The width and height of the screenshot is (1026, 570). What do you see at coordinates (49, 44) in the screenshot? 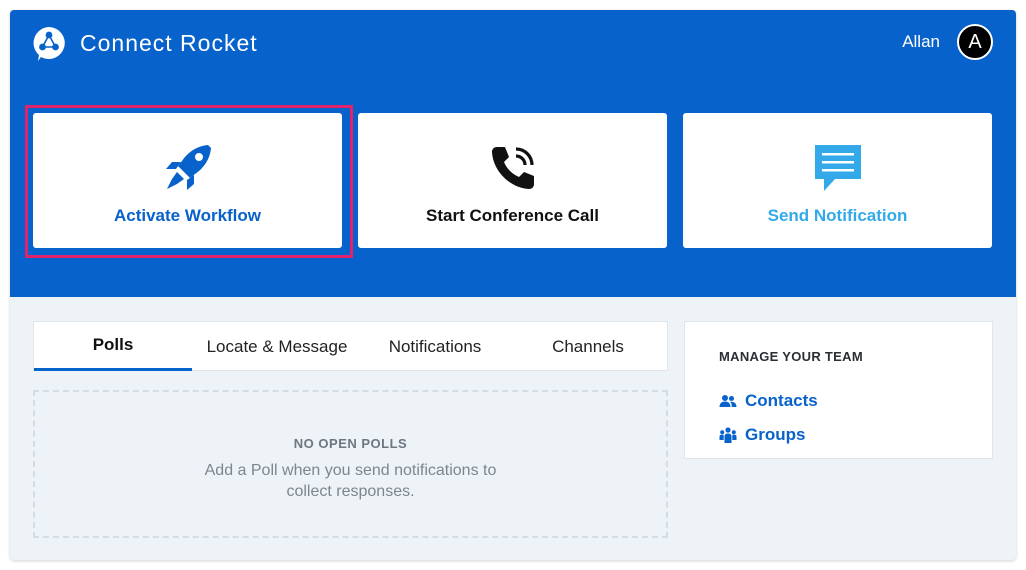
I see `connect-rocket-logo-icon` at bounding box center [49, 44].